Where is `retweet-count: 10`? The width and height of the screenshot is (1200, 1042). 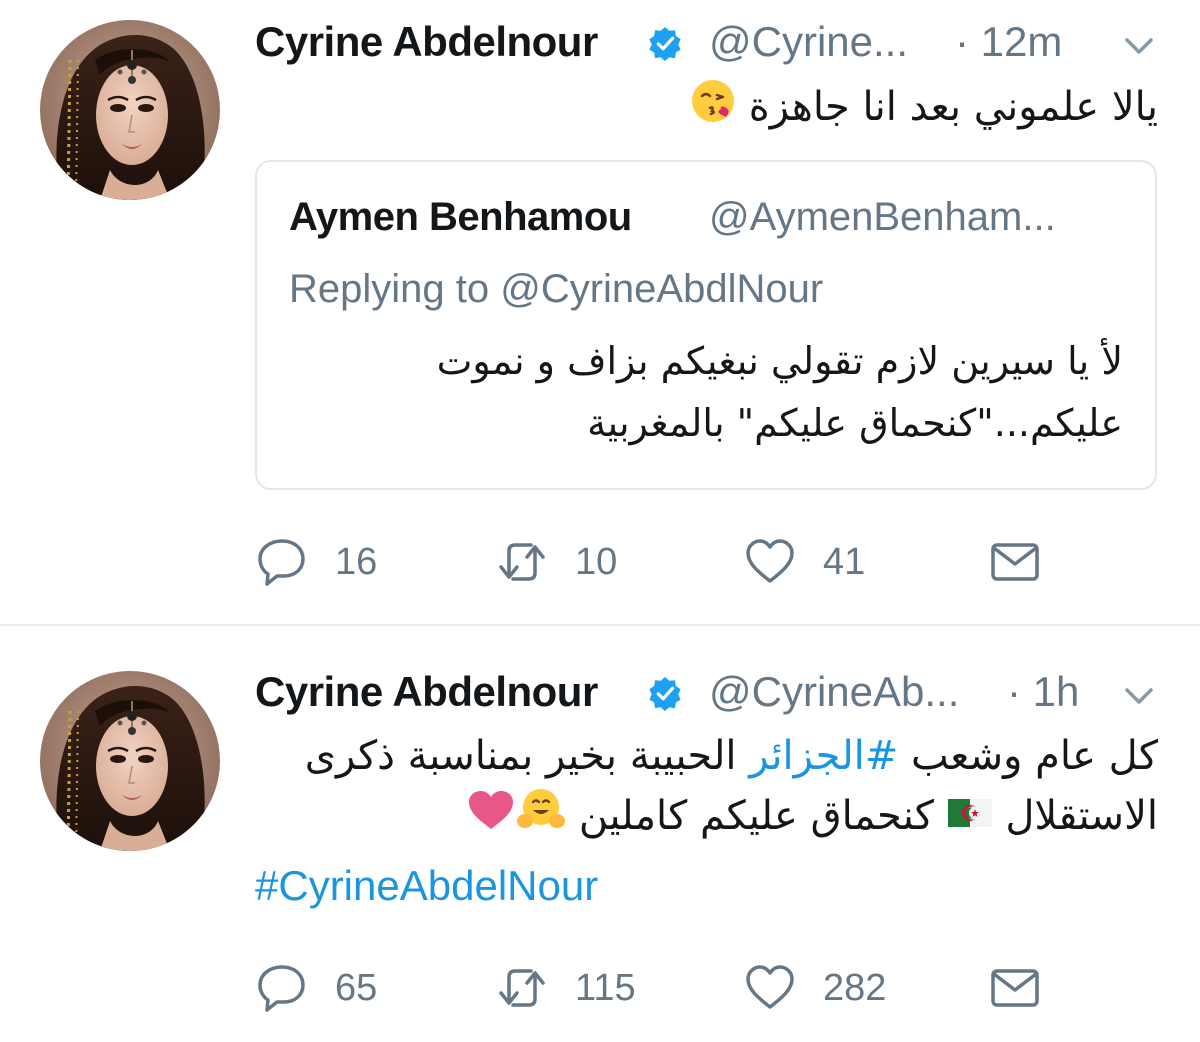 retweet-count: 10 is located at coordinates (596, 561).